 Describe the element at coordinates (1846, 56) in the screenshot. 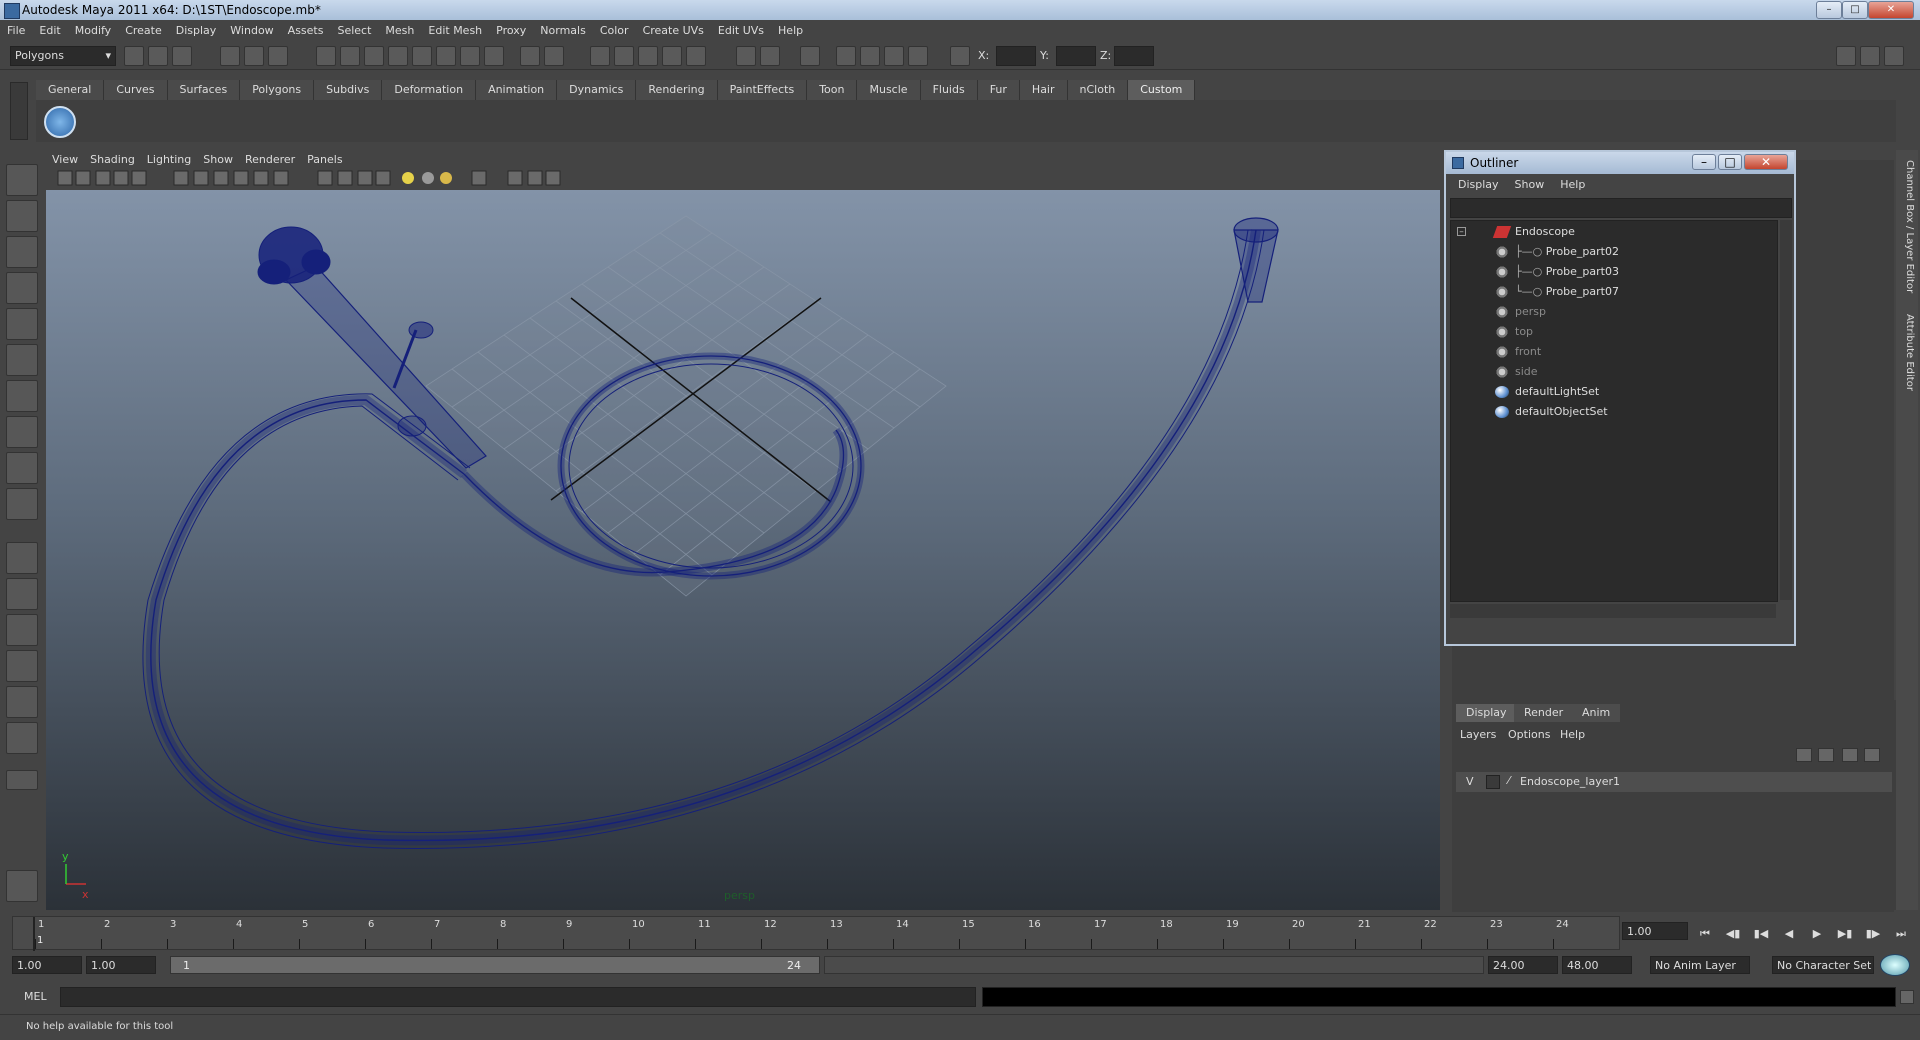

I see `toggle-attribute-editor-icon` at that location.